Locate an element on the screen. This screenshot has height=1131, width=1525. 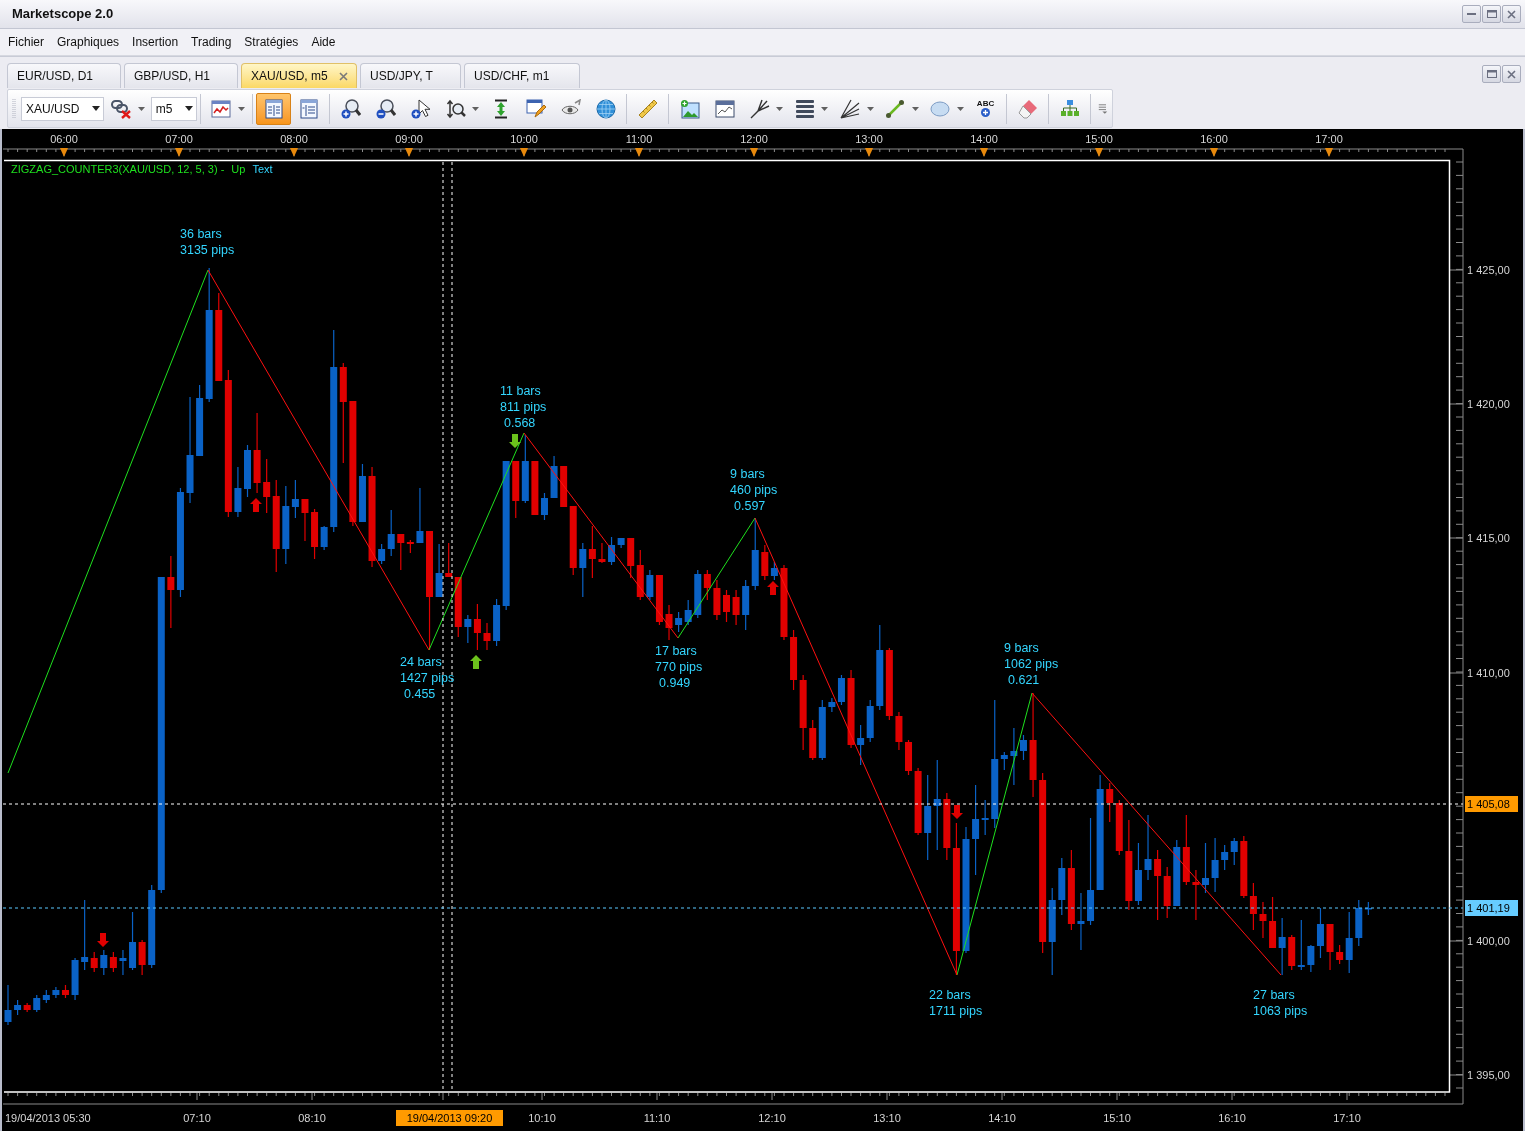
picture-plus-icon is located at coordinates (689, 108).